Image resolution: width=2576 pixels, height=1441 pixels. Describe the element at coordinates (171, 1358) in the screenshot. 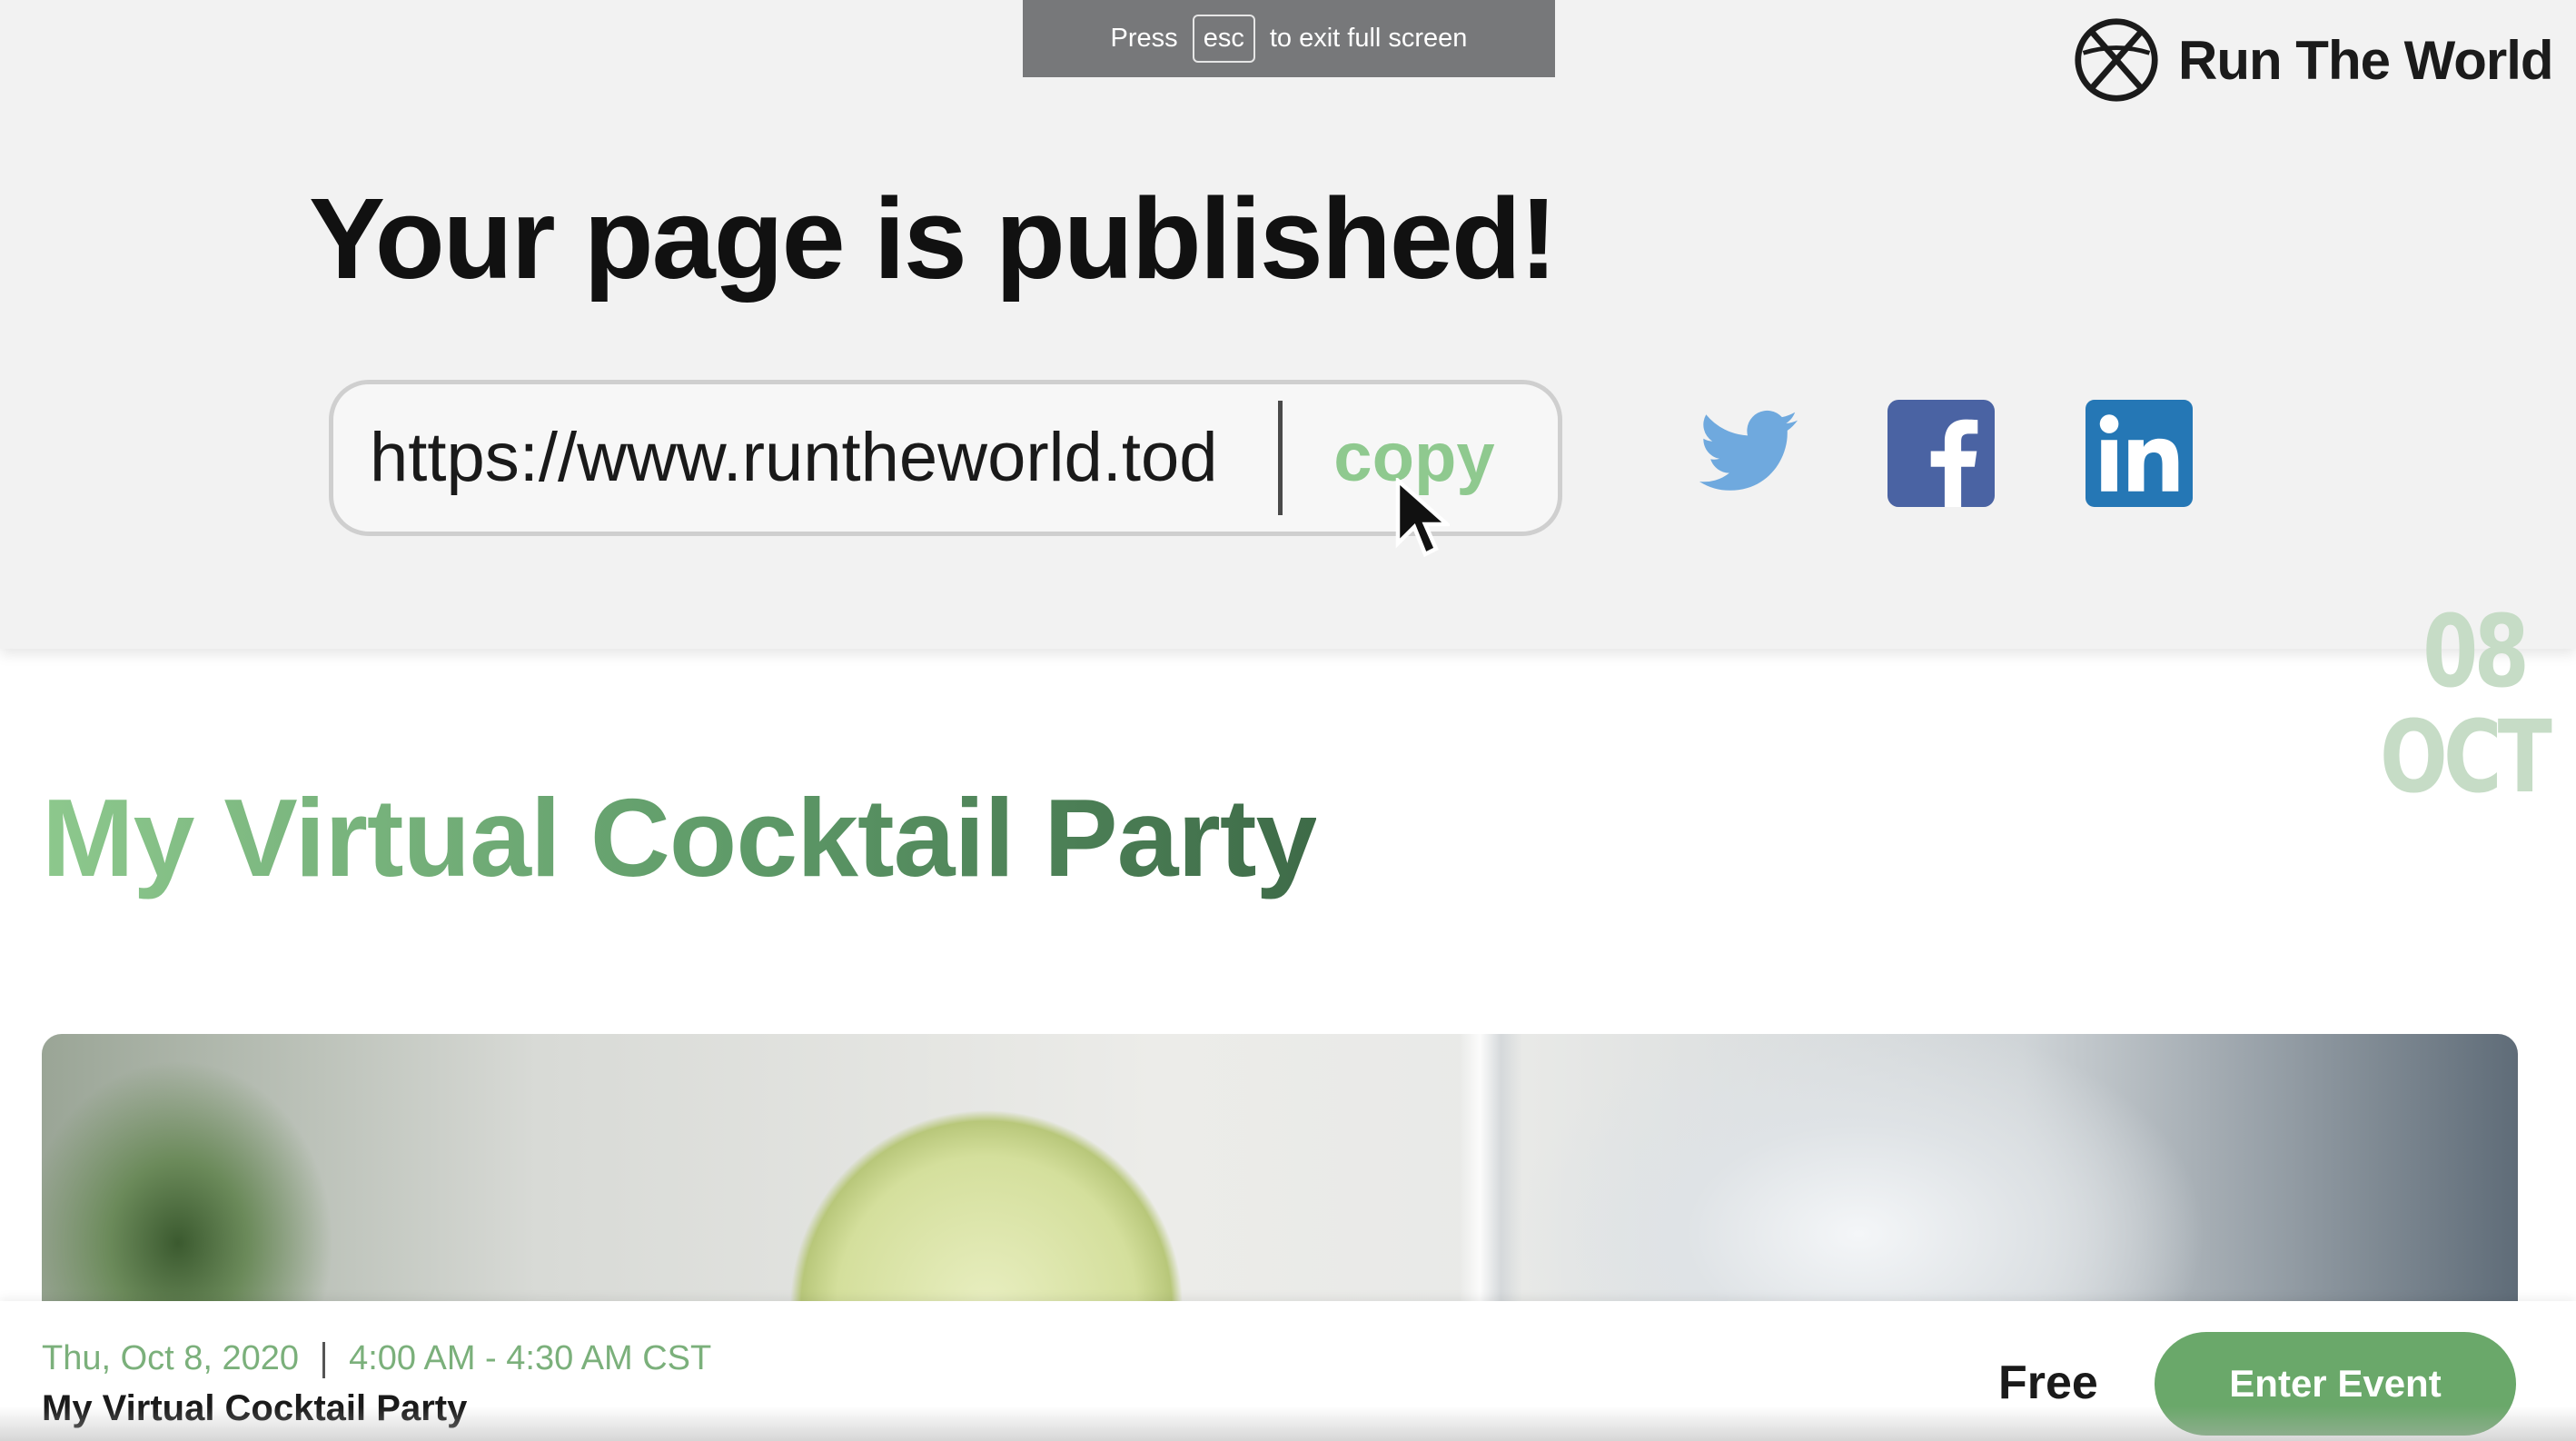

I see `event-date-text: Thu, Oct 8, 2020` at that location.